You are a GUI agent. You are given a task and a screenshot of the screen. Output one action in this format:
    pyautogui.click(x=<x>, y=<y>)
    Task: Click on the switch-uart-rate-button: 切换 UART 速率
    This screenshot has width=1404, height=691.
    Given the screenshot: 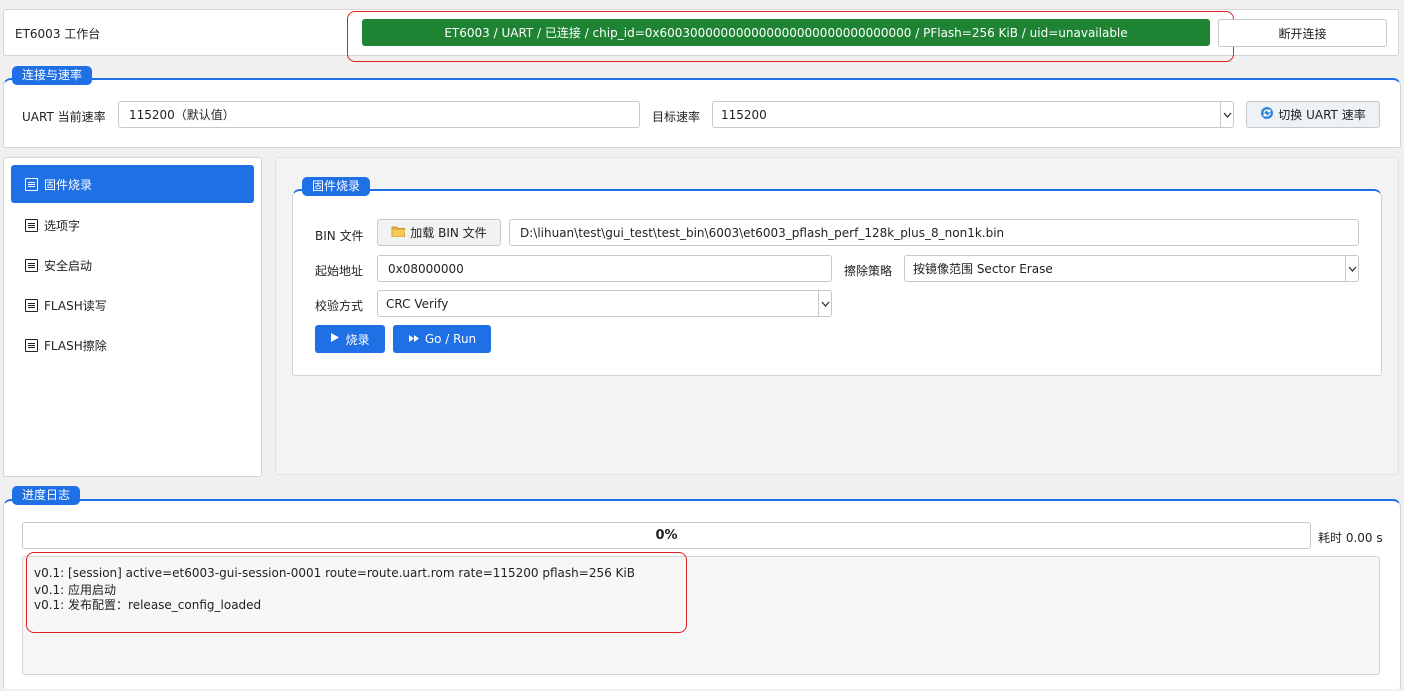 What is the action you would take?
    pyautogui.click(x=1313, y=114)
    